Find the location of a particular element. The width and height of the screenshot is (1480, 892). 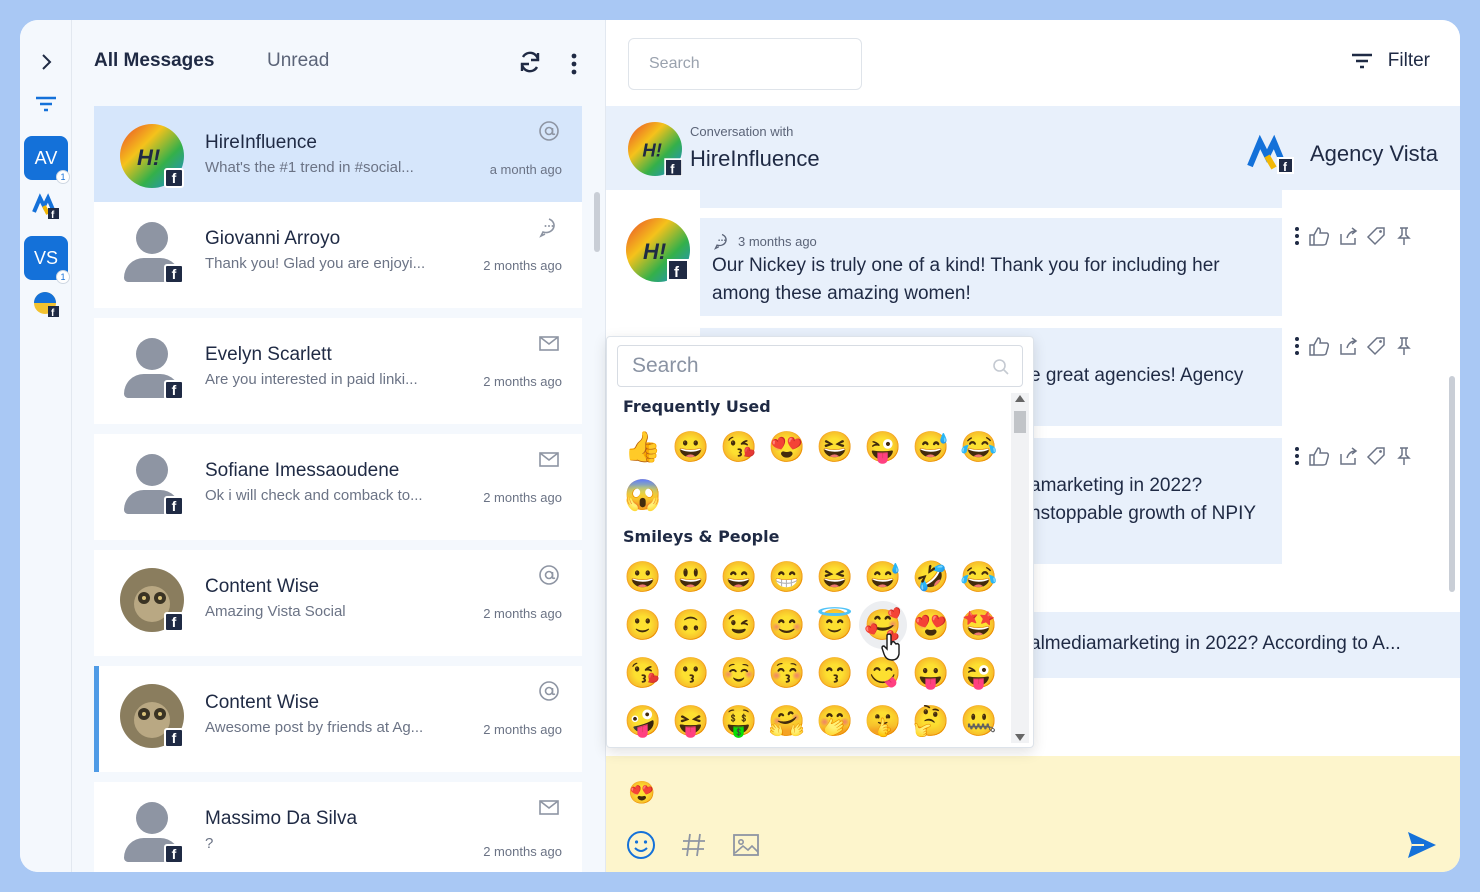

emoji-option: 😊 is located at coordinates (787, 625).